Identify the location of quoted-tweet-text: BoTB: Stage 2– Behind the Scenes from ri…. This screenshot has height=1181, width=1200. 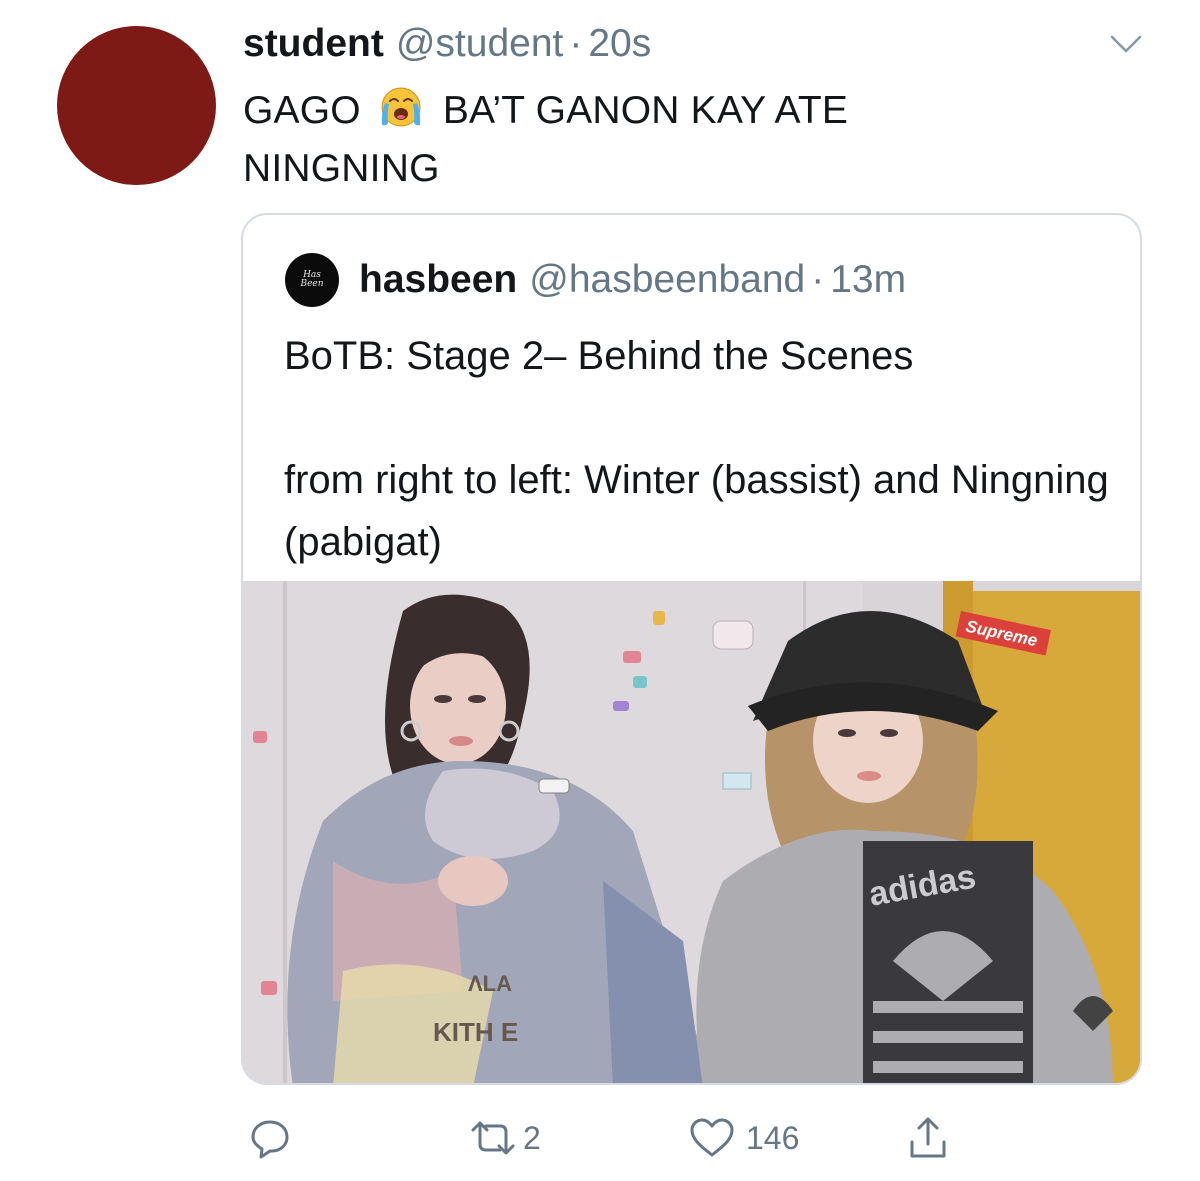
(696, 449).